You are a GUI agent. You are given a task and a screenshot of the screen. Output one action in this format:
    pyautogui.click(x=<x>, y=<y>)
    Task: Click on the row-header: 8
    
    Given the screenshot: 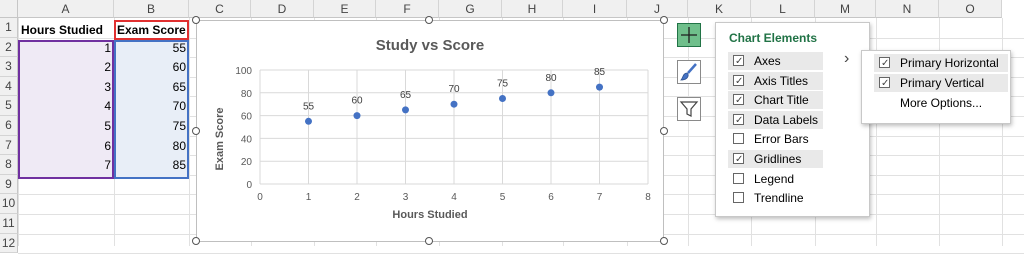 What is the action you would take?
    pyautogui.click(x=9, y=165)
    